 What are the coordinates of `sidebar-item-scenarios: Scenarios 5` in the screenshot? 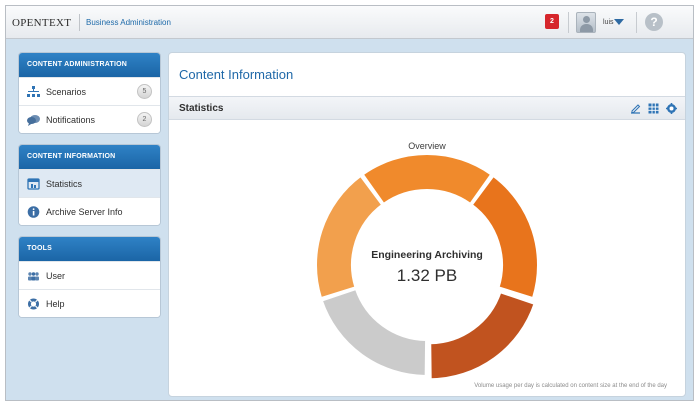 It's located at (89, 91).